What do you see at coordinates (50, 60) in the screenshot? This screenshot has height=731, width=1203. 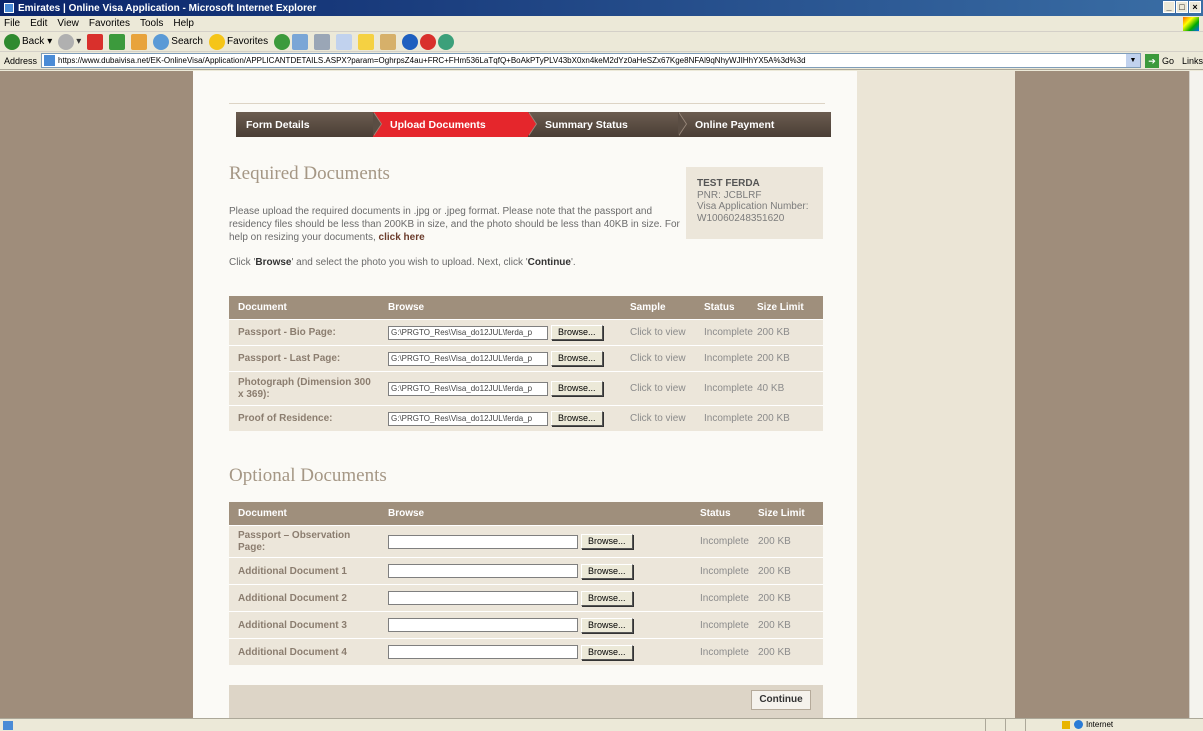 I see `page-icon` at bounding box center [50, 60].